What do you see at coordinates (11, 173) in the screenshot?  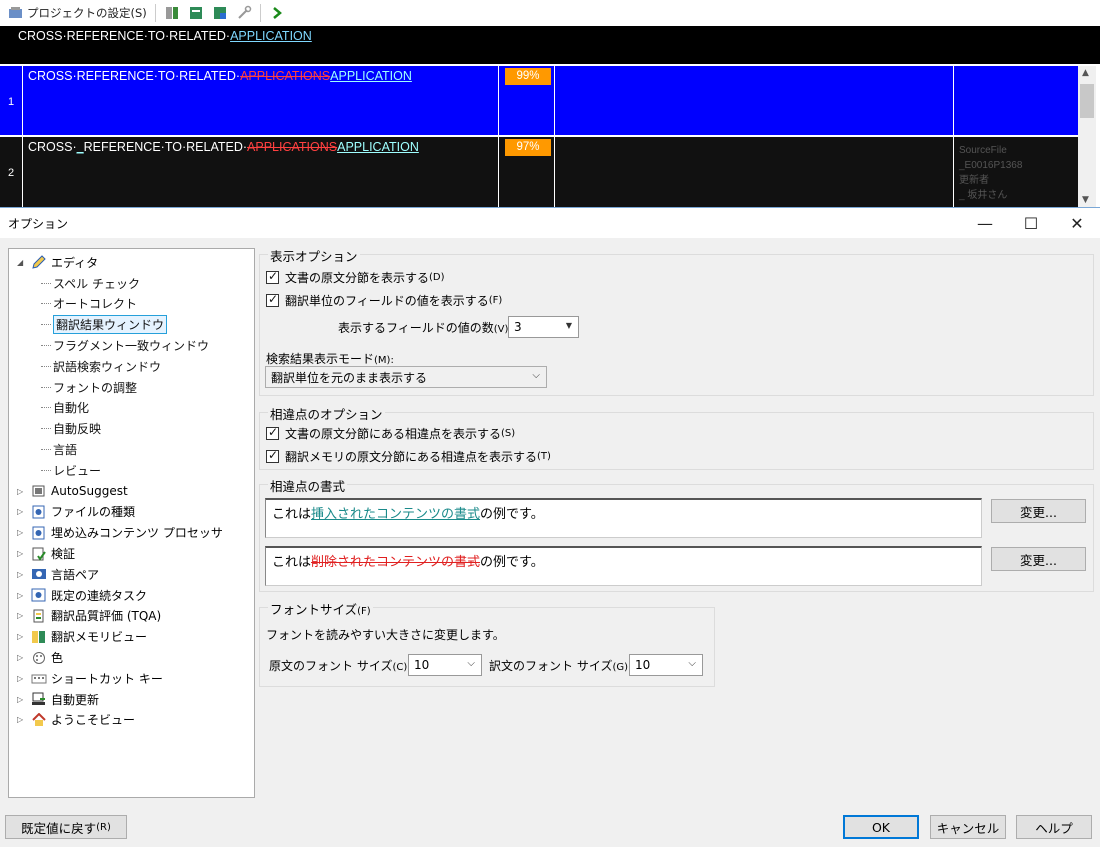 I see `tm-row-number: 2` at bounding box center [11, 173].